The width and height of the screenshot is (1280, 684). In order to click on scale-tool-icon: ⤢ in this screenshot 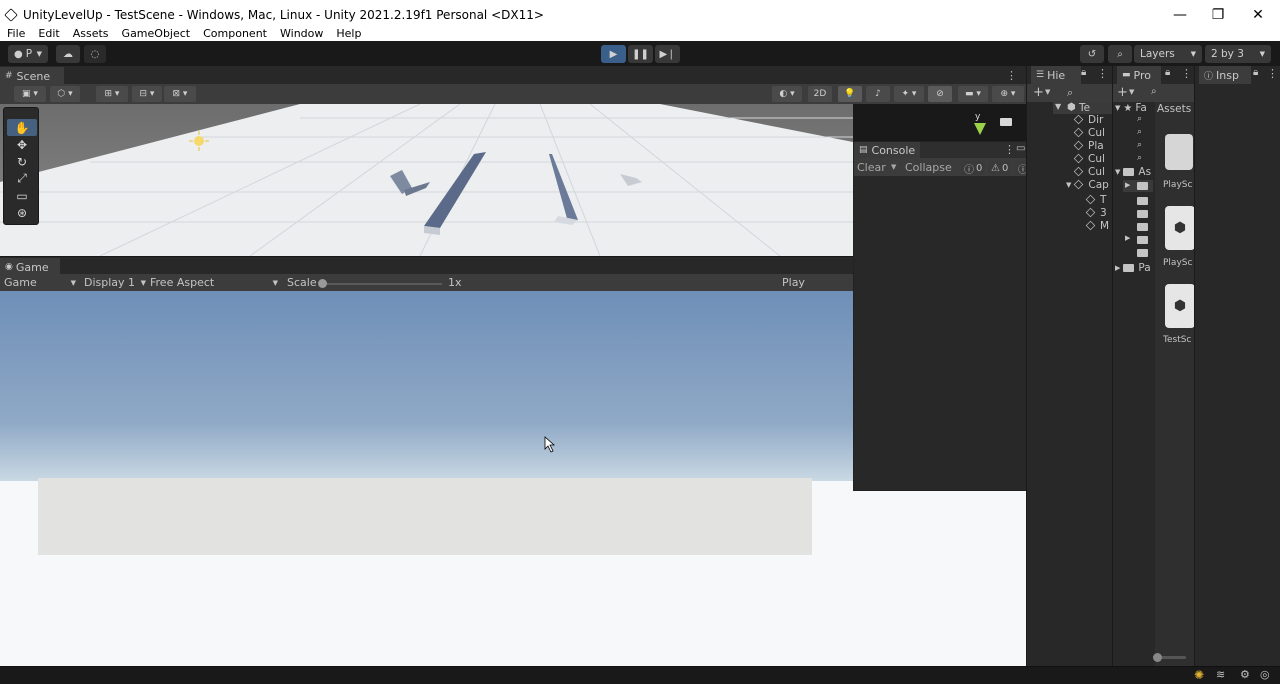, I will do `click(22, 178)`.